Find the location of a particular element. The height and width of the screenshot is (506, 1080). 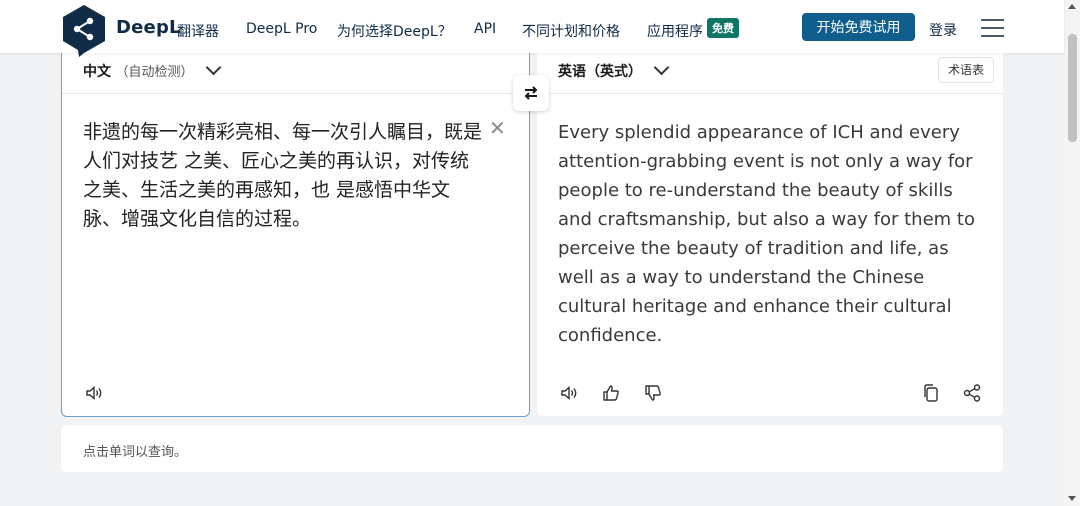

thumbs-up-icon is located at coordinates (611, 393).